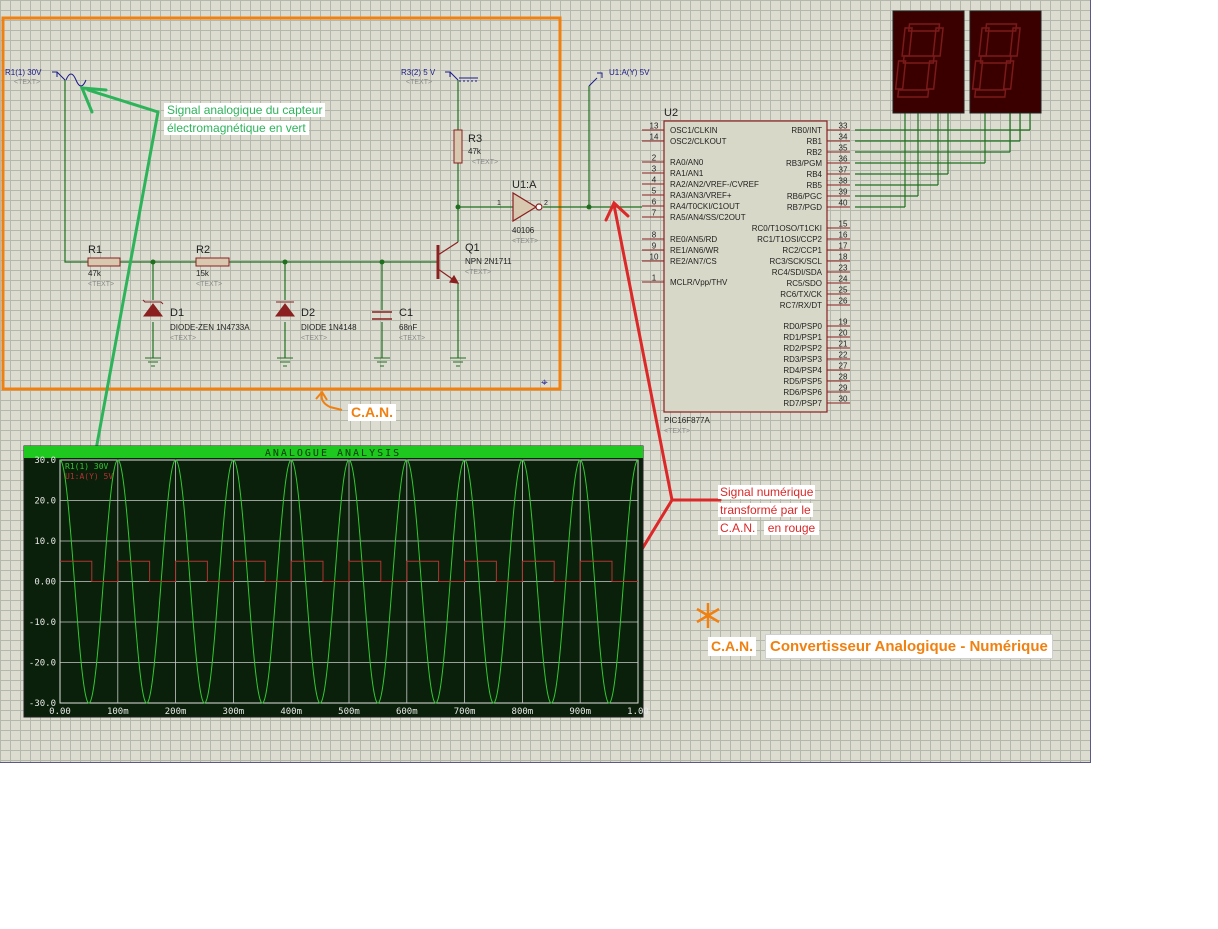  Describe the element at coordinates (843, 159) in the screenshot. I see `pic-pin-number: 36` at that location.